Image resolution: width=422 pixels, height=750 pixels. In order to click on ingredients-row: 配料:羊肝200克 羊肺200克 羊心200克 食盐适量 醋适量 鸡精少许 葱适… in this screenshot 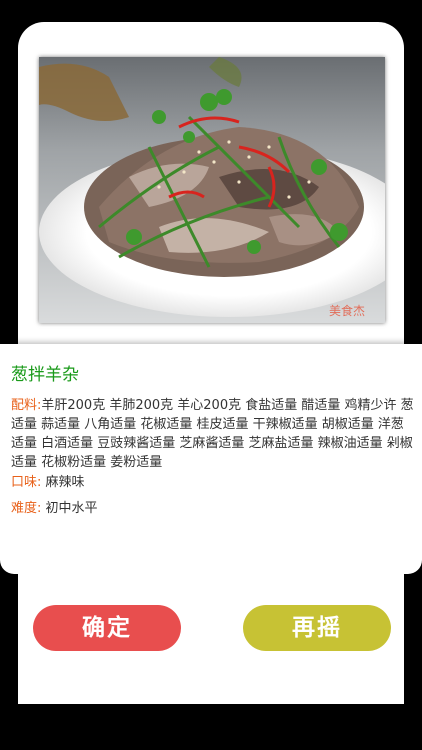, I will do `click(212, 434)`.